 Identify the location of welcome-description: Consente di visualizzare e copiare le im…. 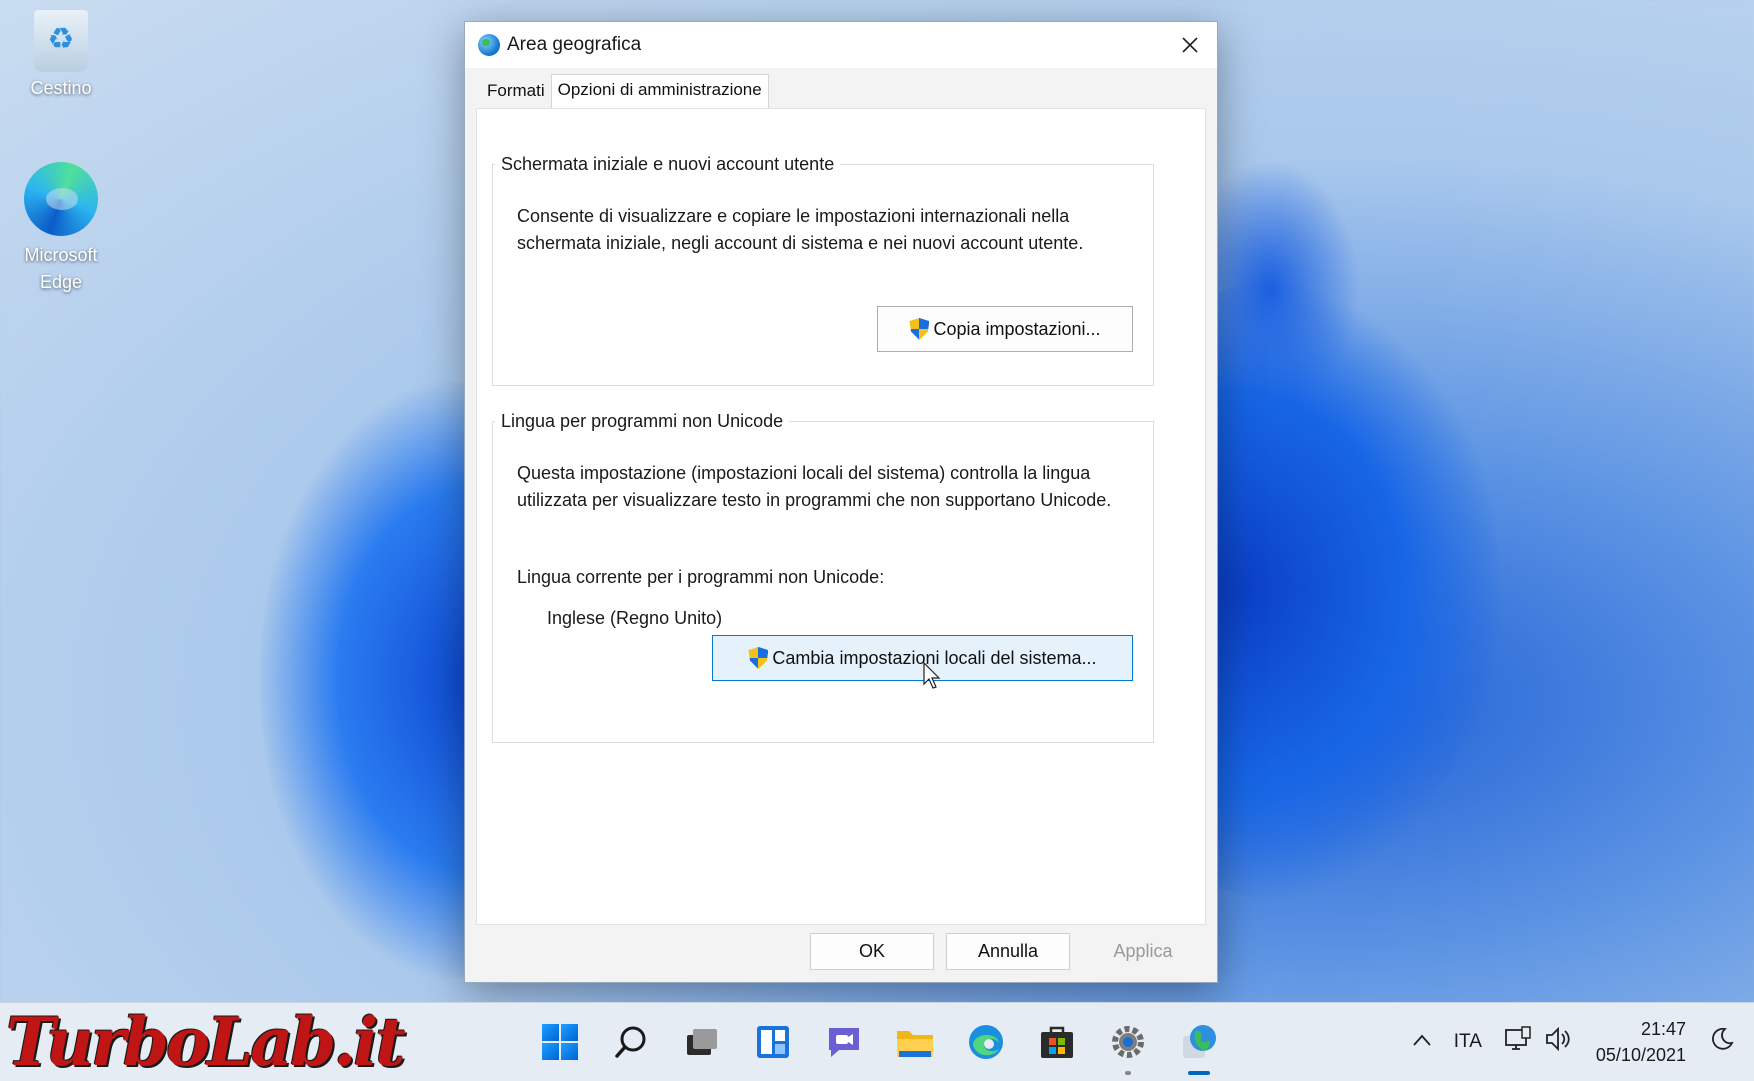
(800, 229).